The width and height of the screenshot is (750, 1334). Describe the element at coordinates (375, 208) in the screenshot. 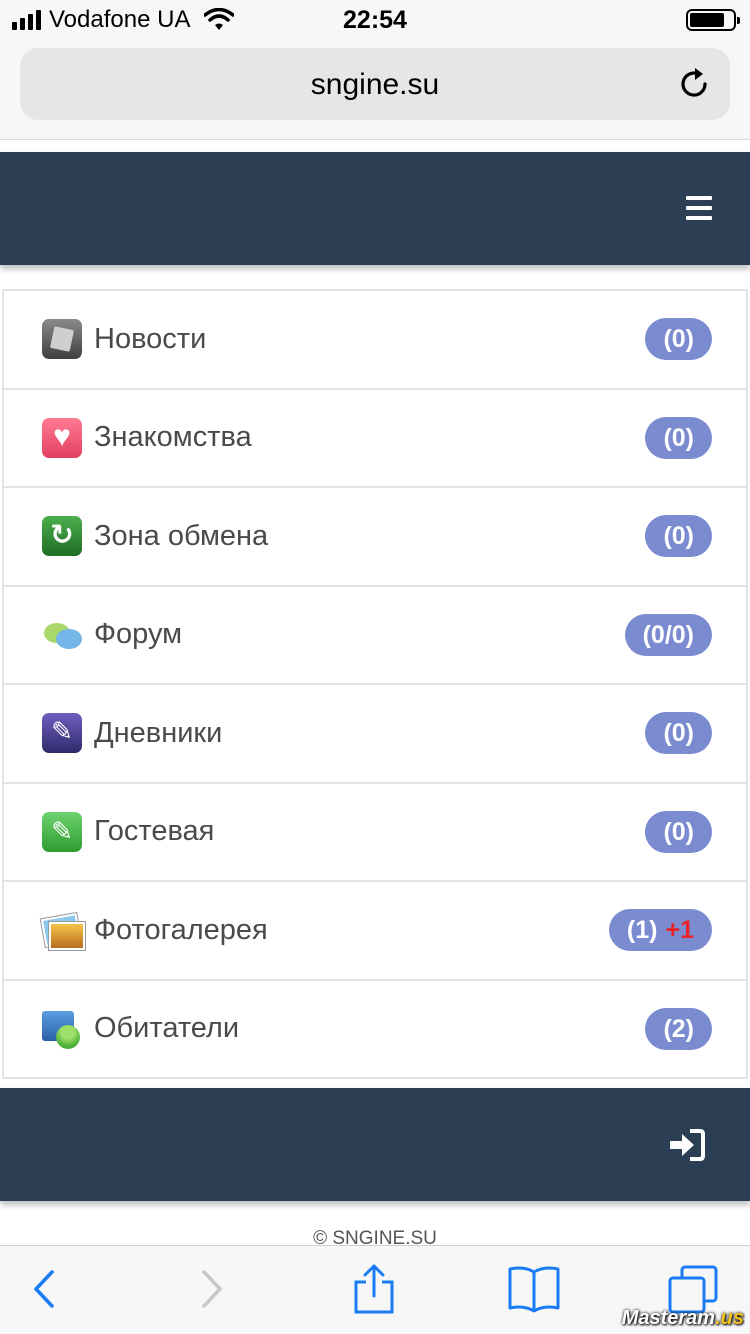

I see `site-header` at that location.